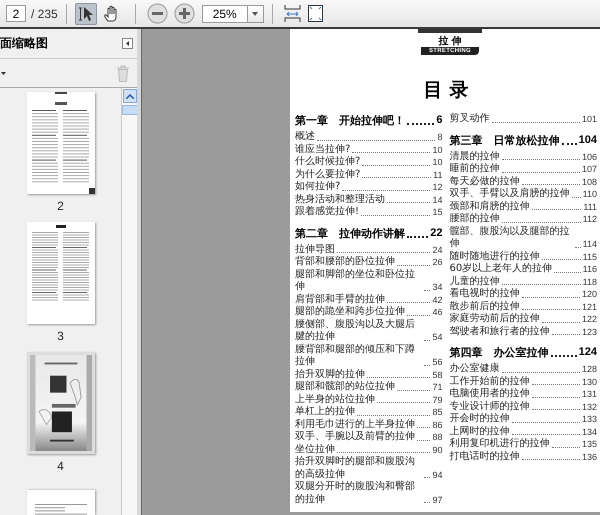  I want to click on page-number: 97, so click(437, 500).